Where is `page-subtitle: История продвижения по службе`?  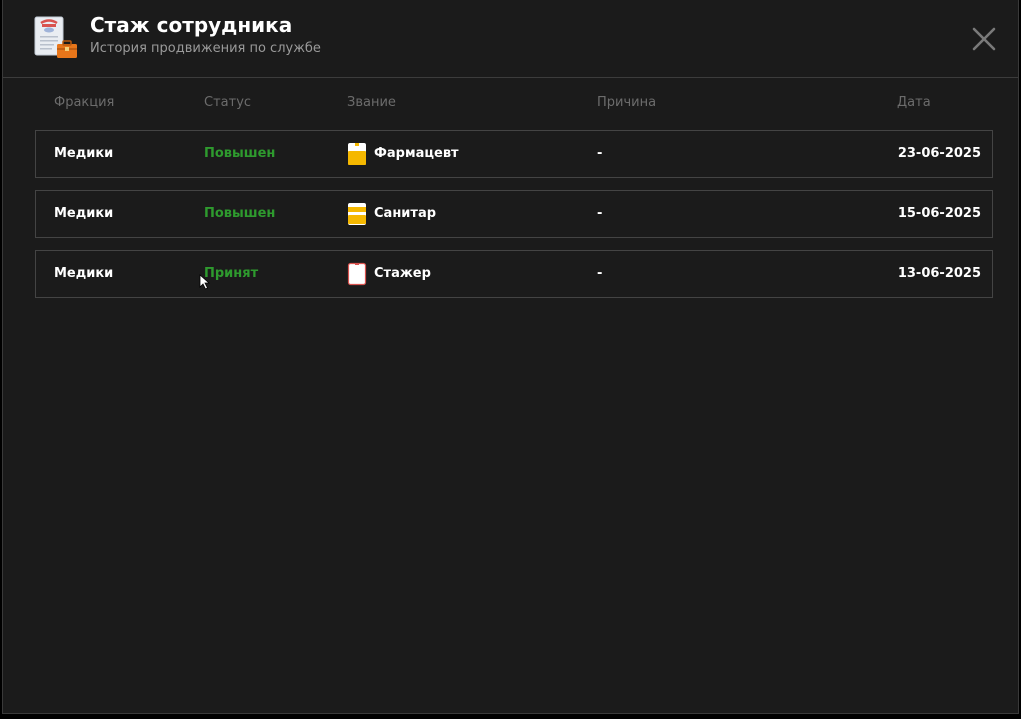
page-subtitle: История продвижения по службе is located at coordinates (205, 48).